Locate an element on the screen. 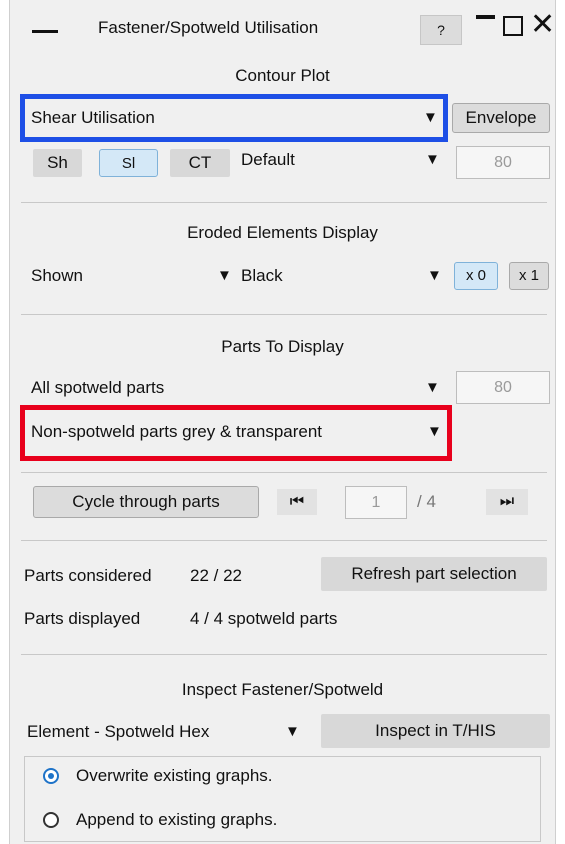  contour-plot-heading: Contour Plot is located at coordinates (282, 75).